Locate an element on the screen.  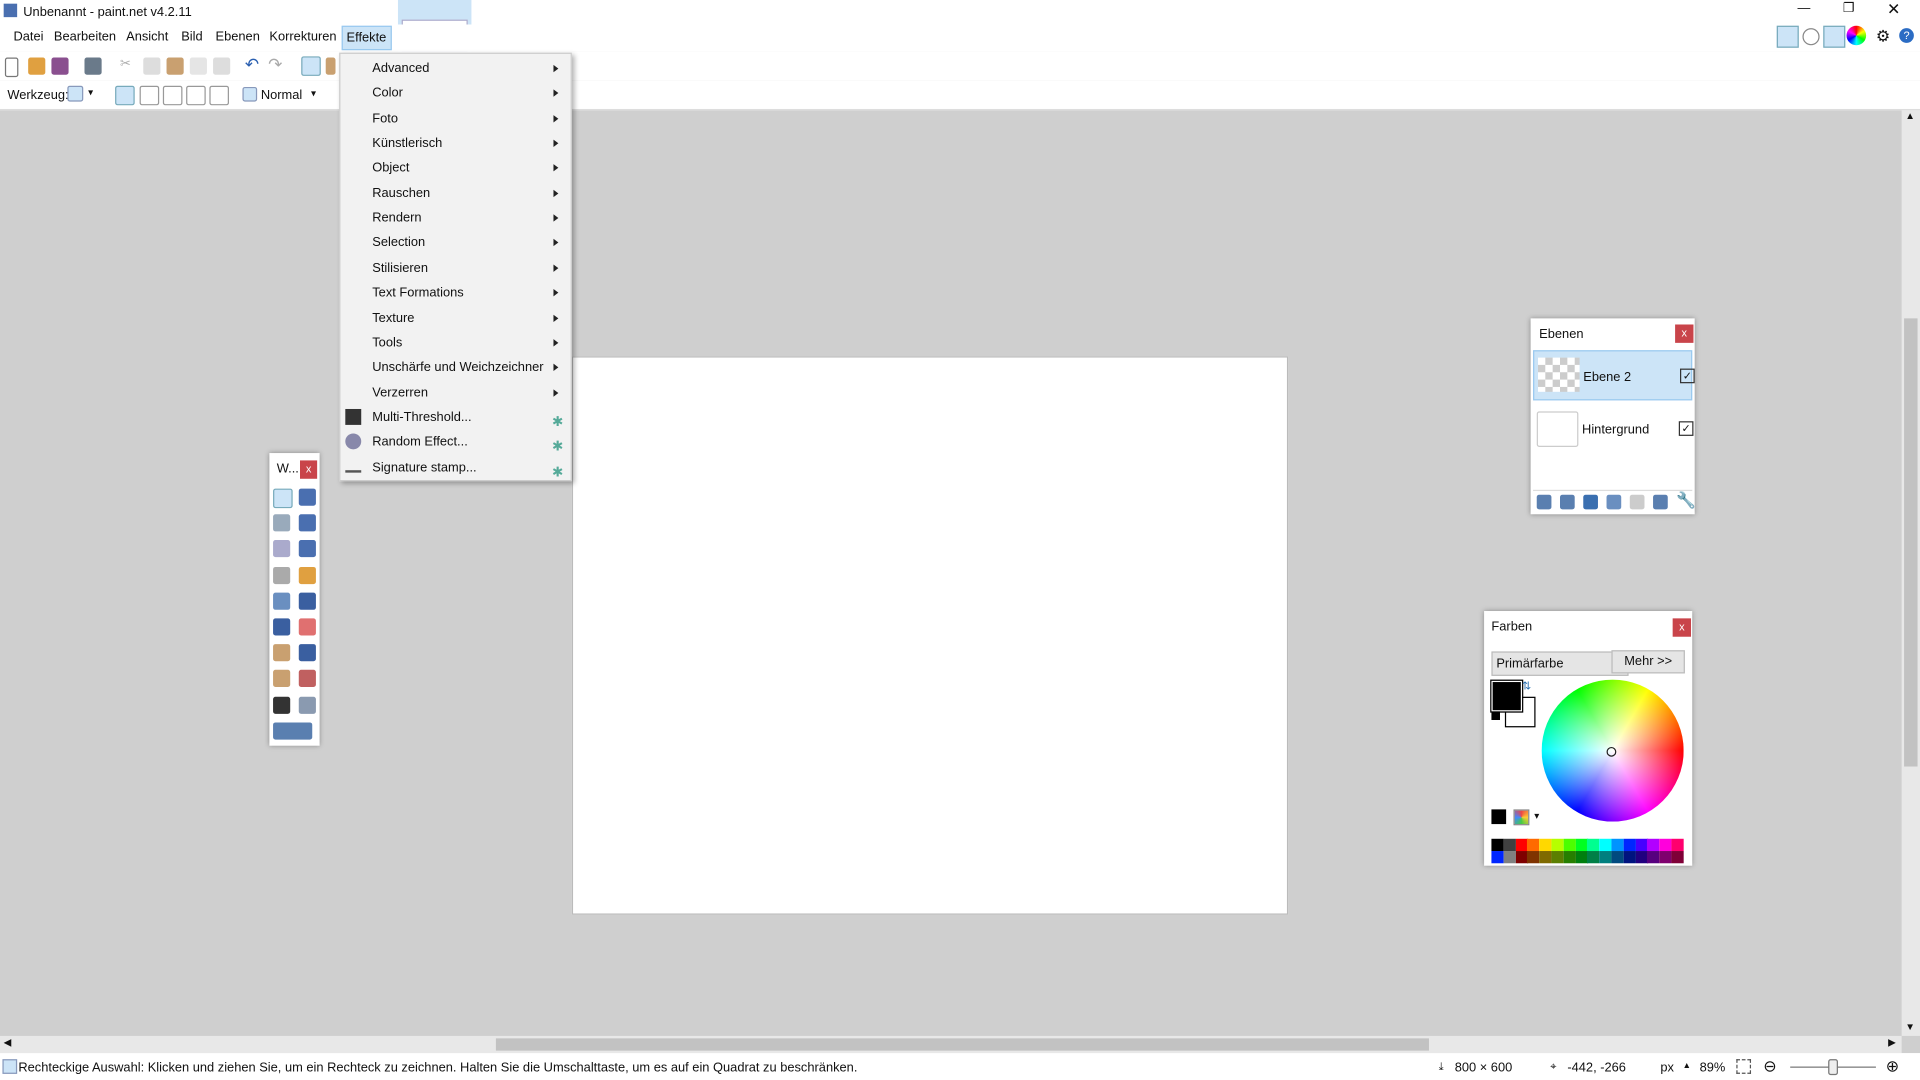
gradient-tool-icon is located at coordinates (307, 601).